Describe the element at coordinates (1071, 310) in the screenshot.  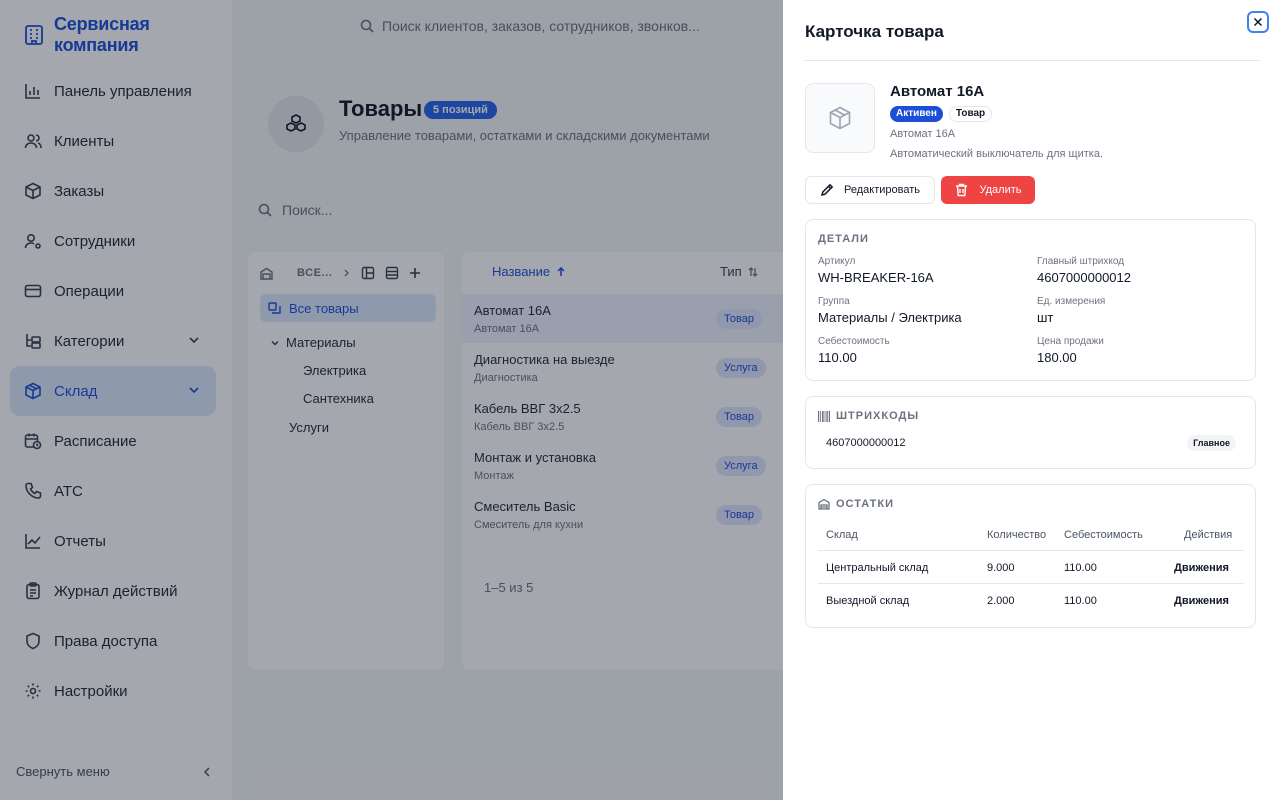
I see `detail-unit: Ед. измерения шт` at that location.